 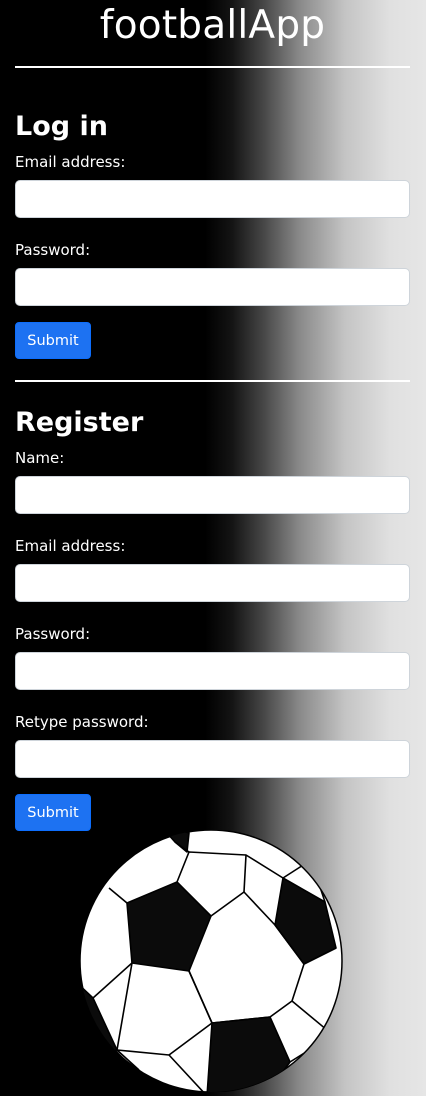 What do you see at coordinates (212, 381) in the screenshot?
I see `section-divider` at bounding box center [212, 381].